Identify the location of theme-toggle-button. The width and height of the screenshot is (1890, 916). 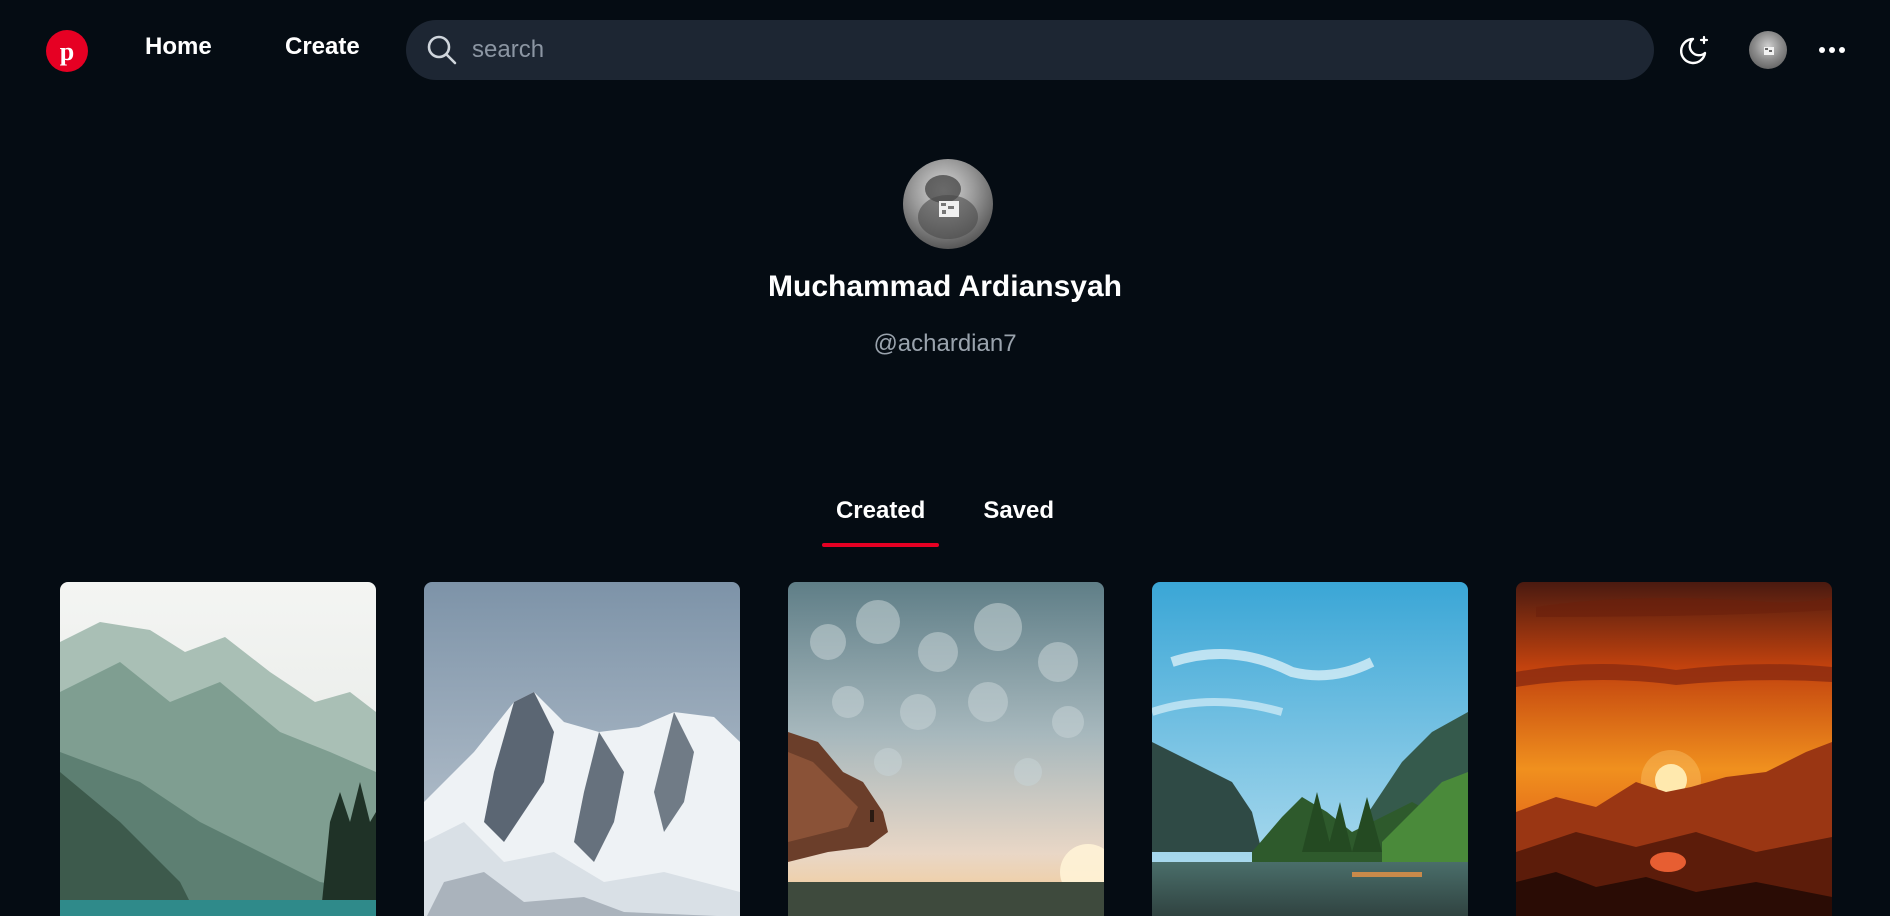
(1696, 50).